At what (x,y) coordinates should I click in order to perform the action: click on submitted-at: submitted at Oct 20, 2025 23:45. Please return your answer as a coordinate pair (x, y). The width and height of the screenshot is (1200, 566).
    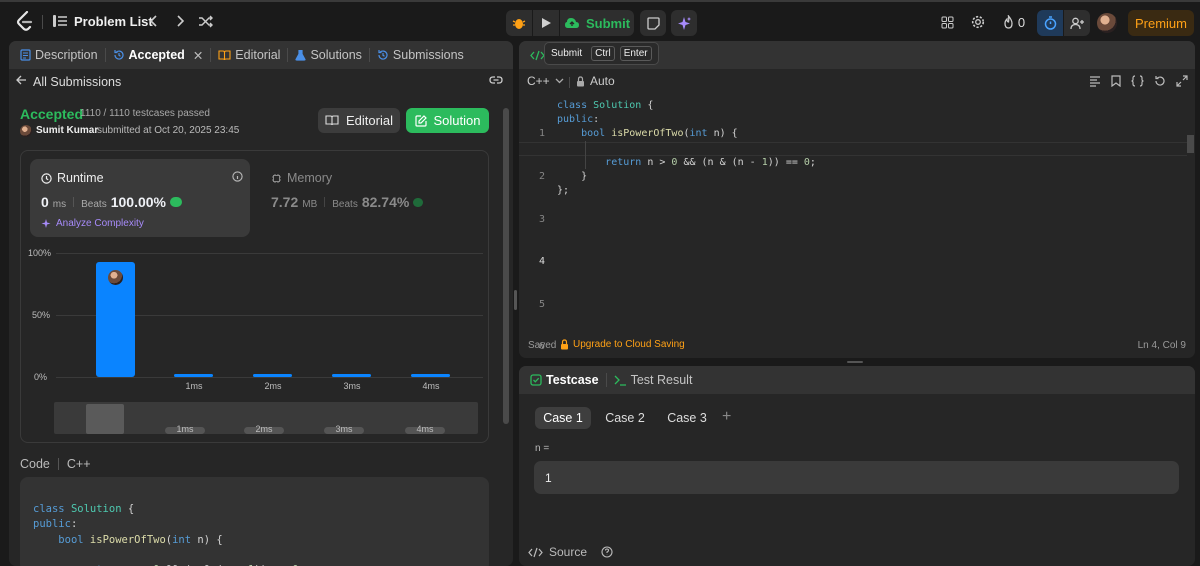
    Looking at the image, I should click on (168, 130).